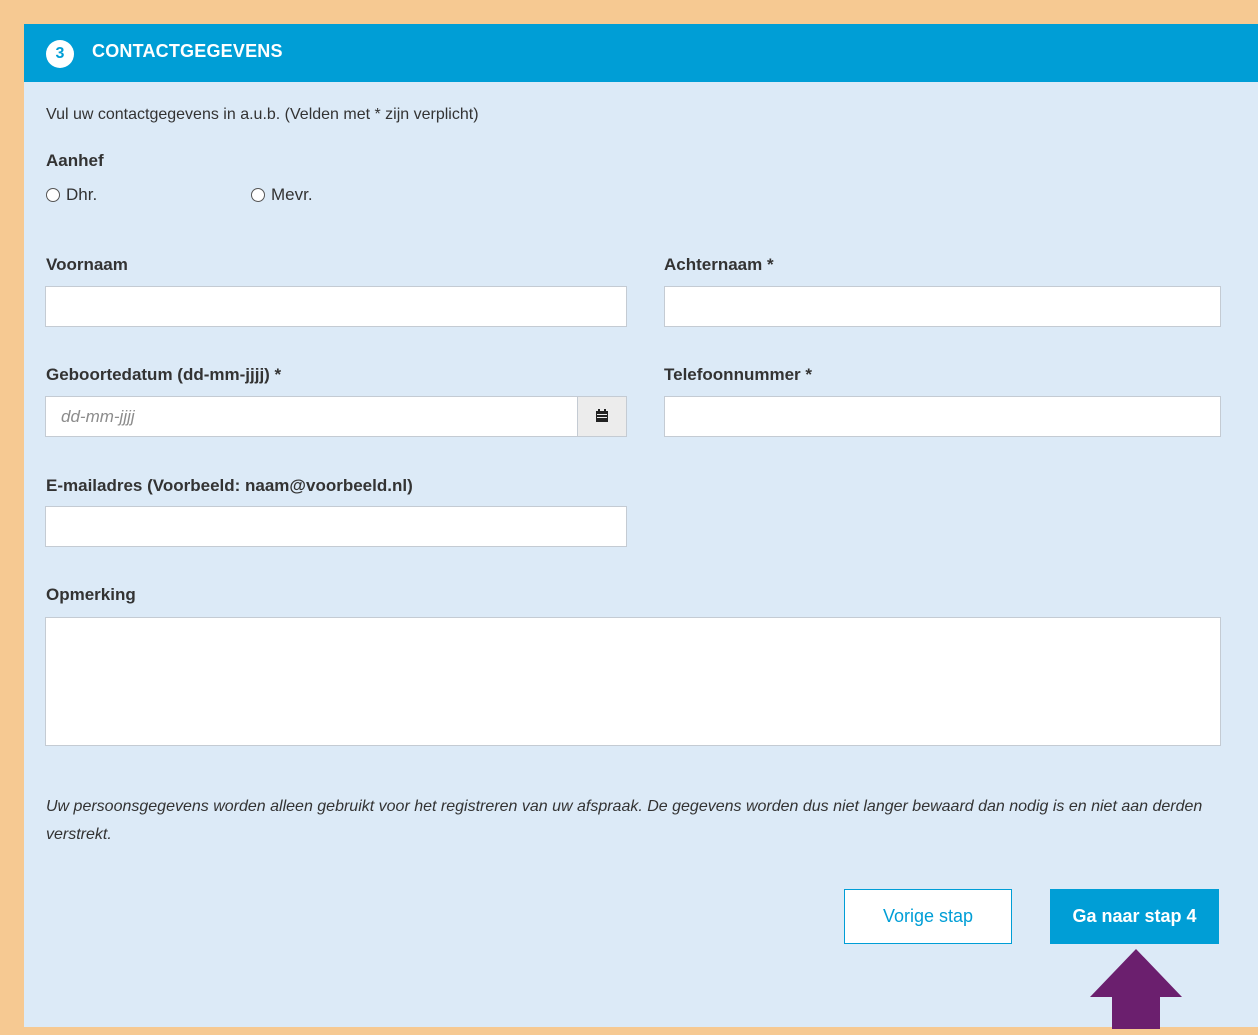  Describe the element at coordinates (928, 916) in the screenshot. I see `previous-step-button: Vorige stap` at that location.